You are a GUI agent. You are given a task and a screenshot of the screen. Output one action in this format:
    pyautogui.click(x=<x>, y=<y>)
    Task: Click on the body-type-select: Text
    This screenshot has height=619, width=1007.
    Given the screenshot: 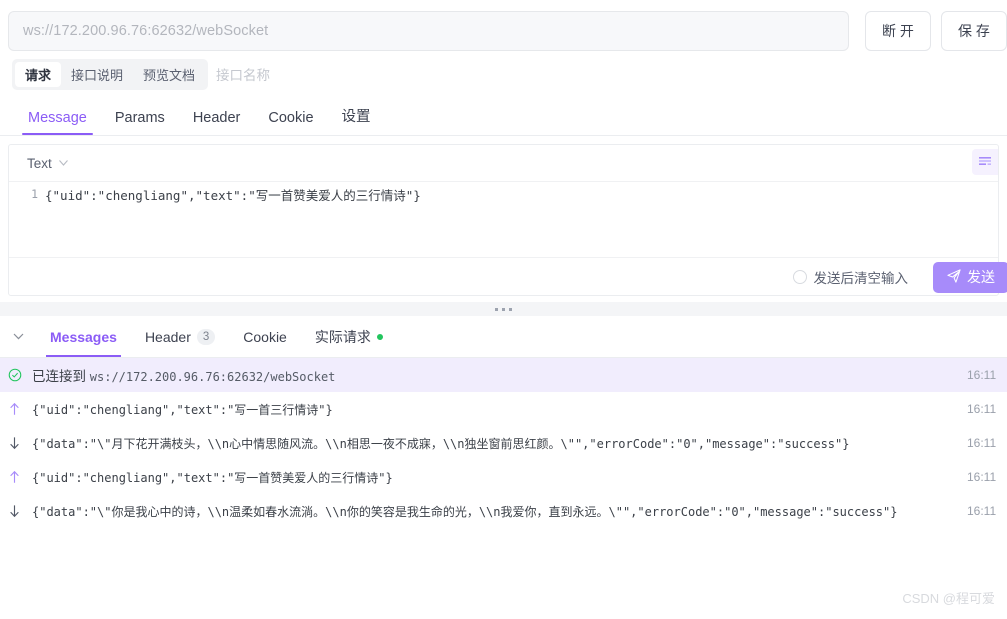 What is the action you would take?
    pyautogui.click(x=47, y=163)
    